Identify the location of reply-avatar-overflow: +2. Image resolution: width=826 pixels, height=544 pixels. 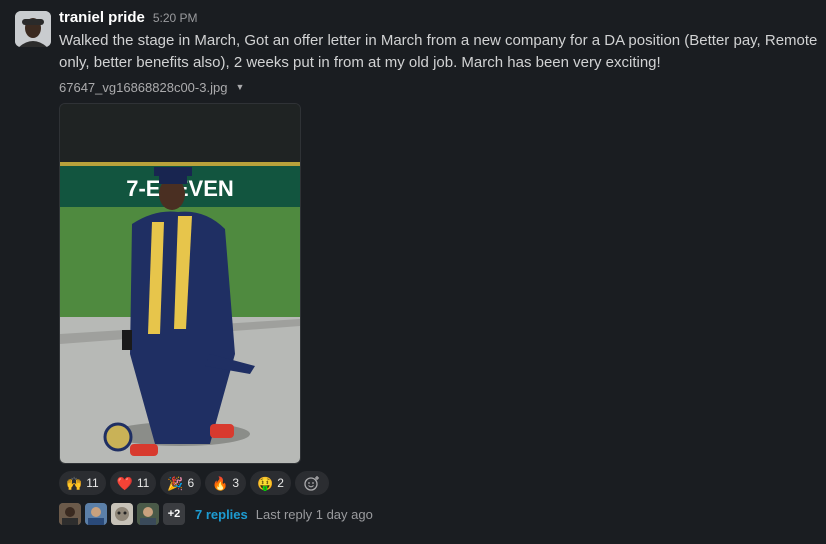
(174, 514).